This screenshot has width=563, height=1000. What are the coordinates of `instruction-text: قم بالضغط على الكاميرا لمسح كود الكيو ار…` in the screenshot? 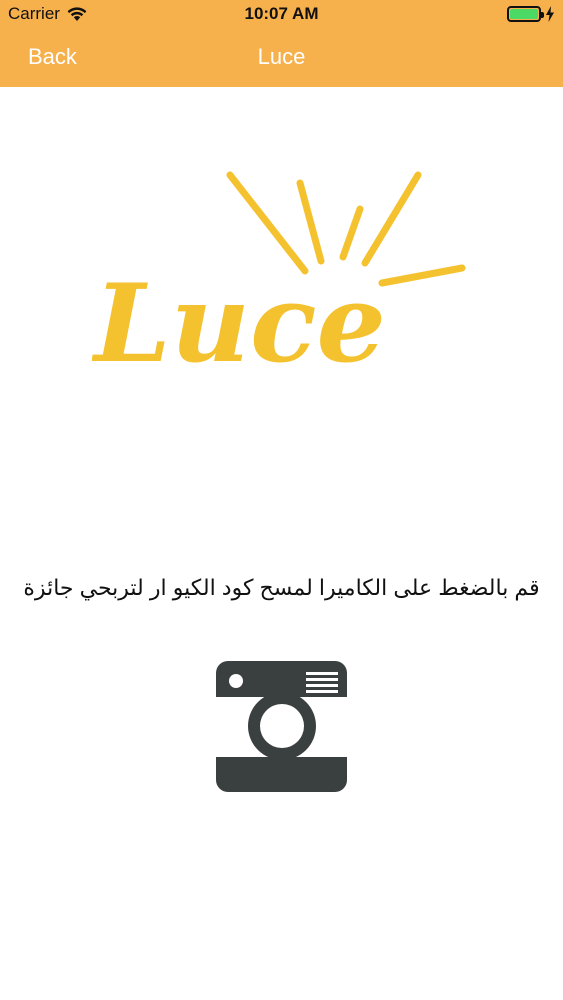 It's located at (281, 587).